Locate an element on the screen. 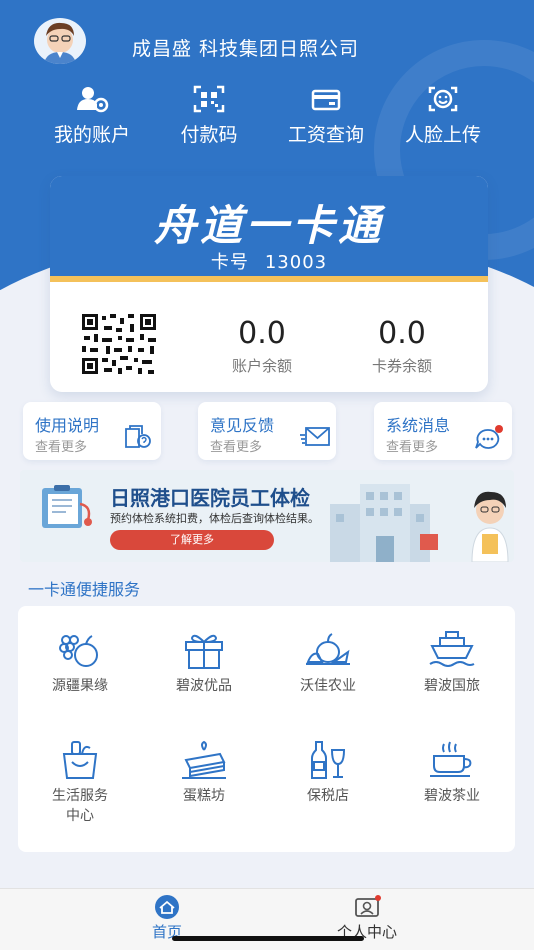 The width and height of the screenshot is (534, 950). service-life-center-label: 生活服务 中心 is located at coordinates (80, 806).